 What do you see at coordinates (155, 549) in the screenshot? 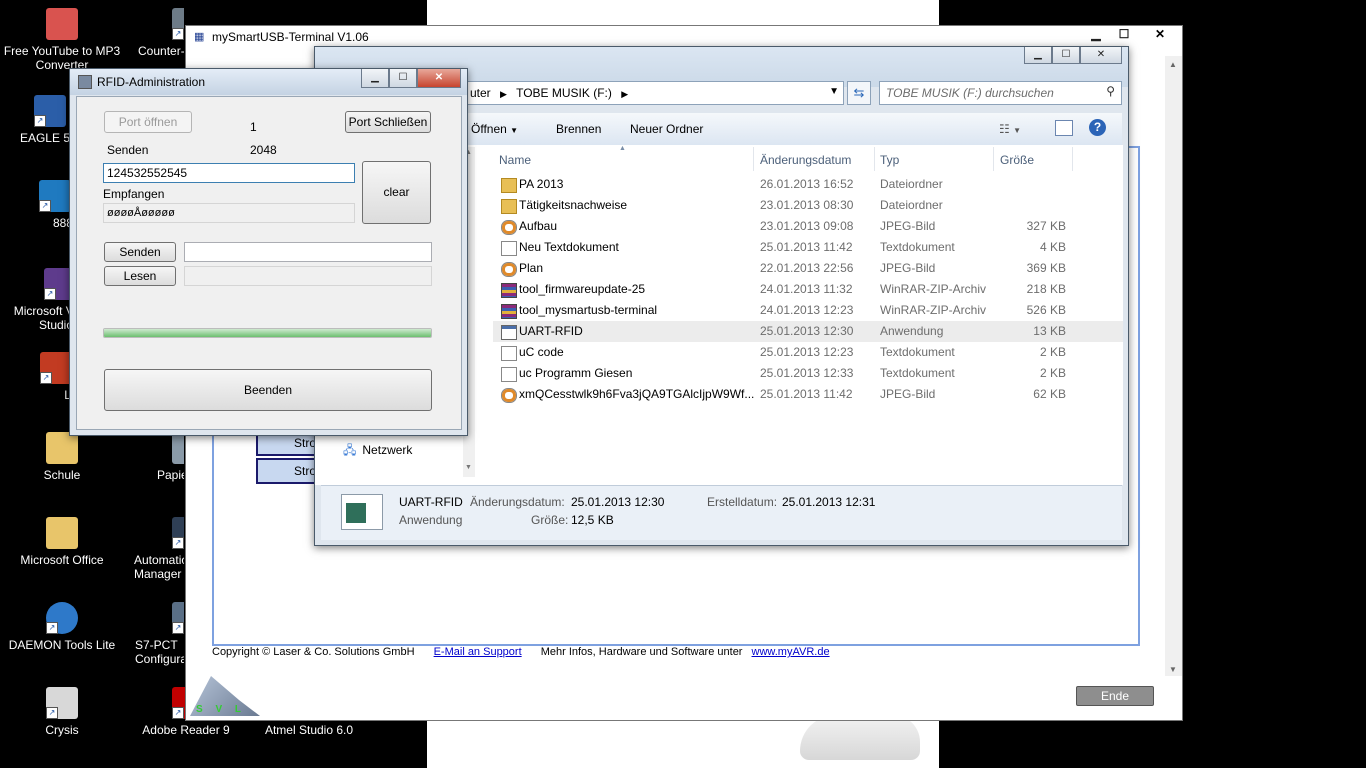
I see `desktop-icon-automation-manager: ↗ Automation Manager` at bounding box center [155, 549].